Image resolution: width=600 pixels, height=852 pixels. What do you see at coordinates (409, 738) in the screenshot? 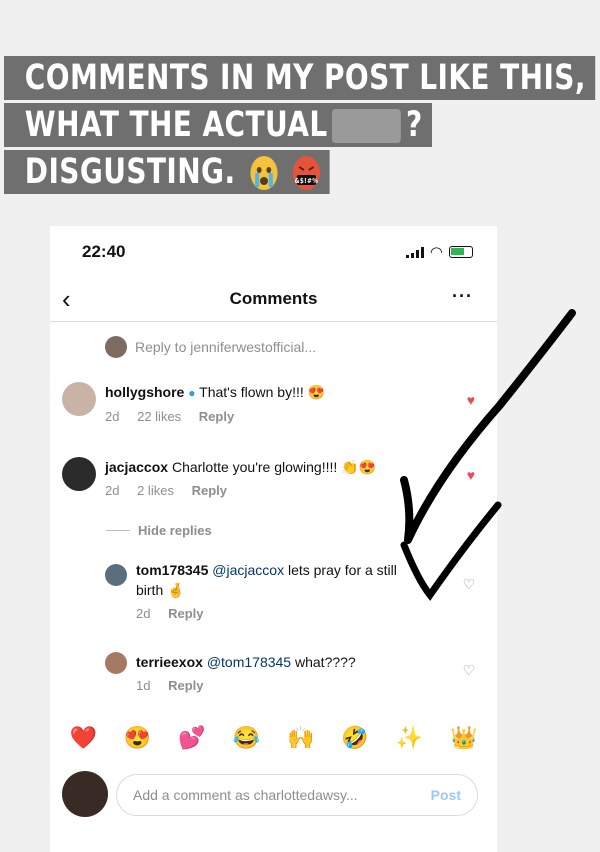
I see `sparkles-emoji-icon: ✨` at bounding box center [409, 738].